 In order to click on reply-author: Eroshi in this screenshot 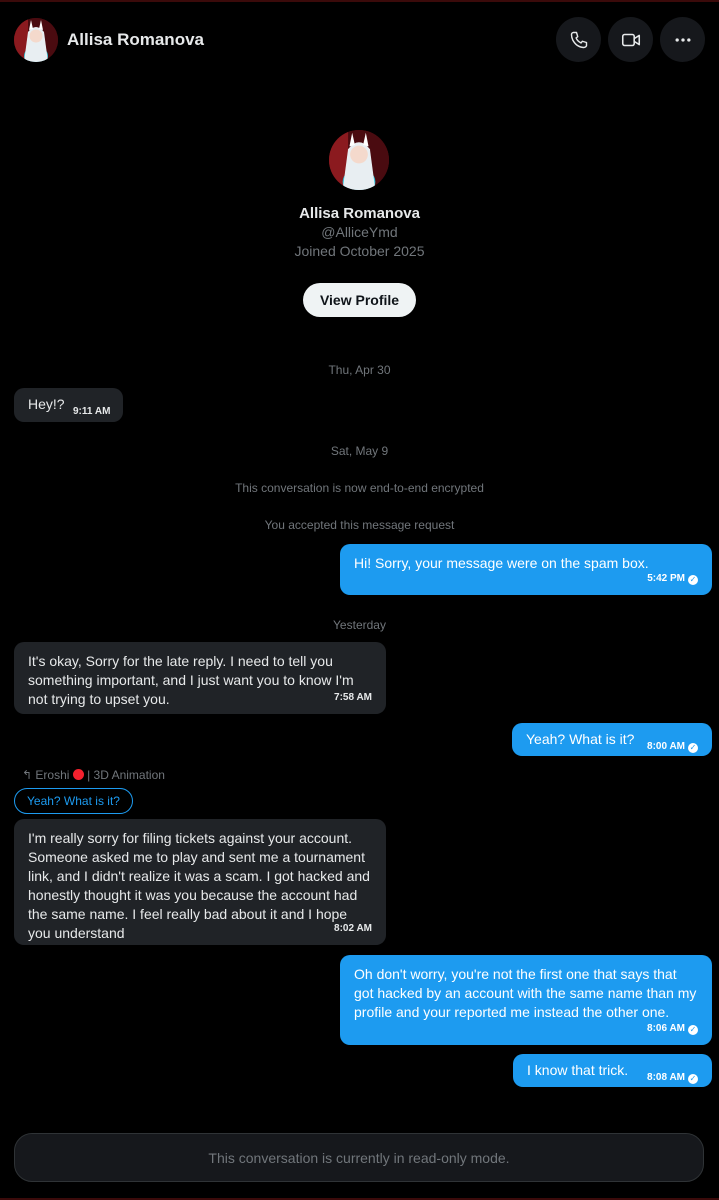, I will do `click(52, 775)`.